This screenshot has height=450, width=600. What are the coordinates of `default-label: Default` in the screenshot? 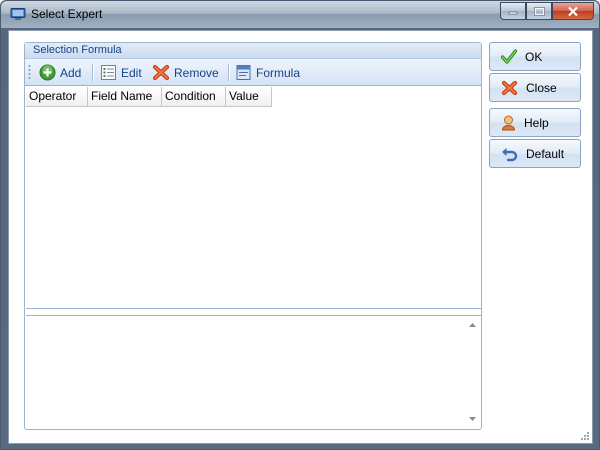 It's located at (545, 153).